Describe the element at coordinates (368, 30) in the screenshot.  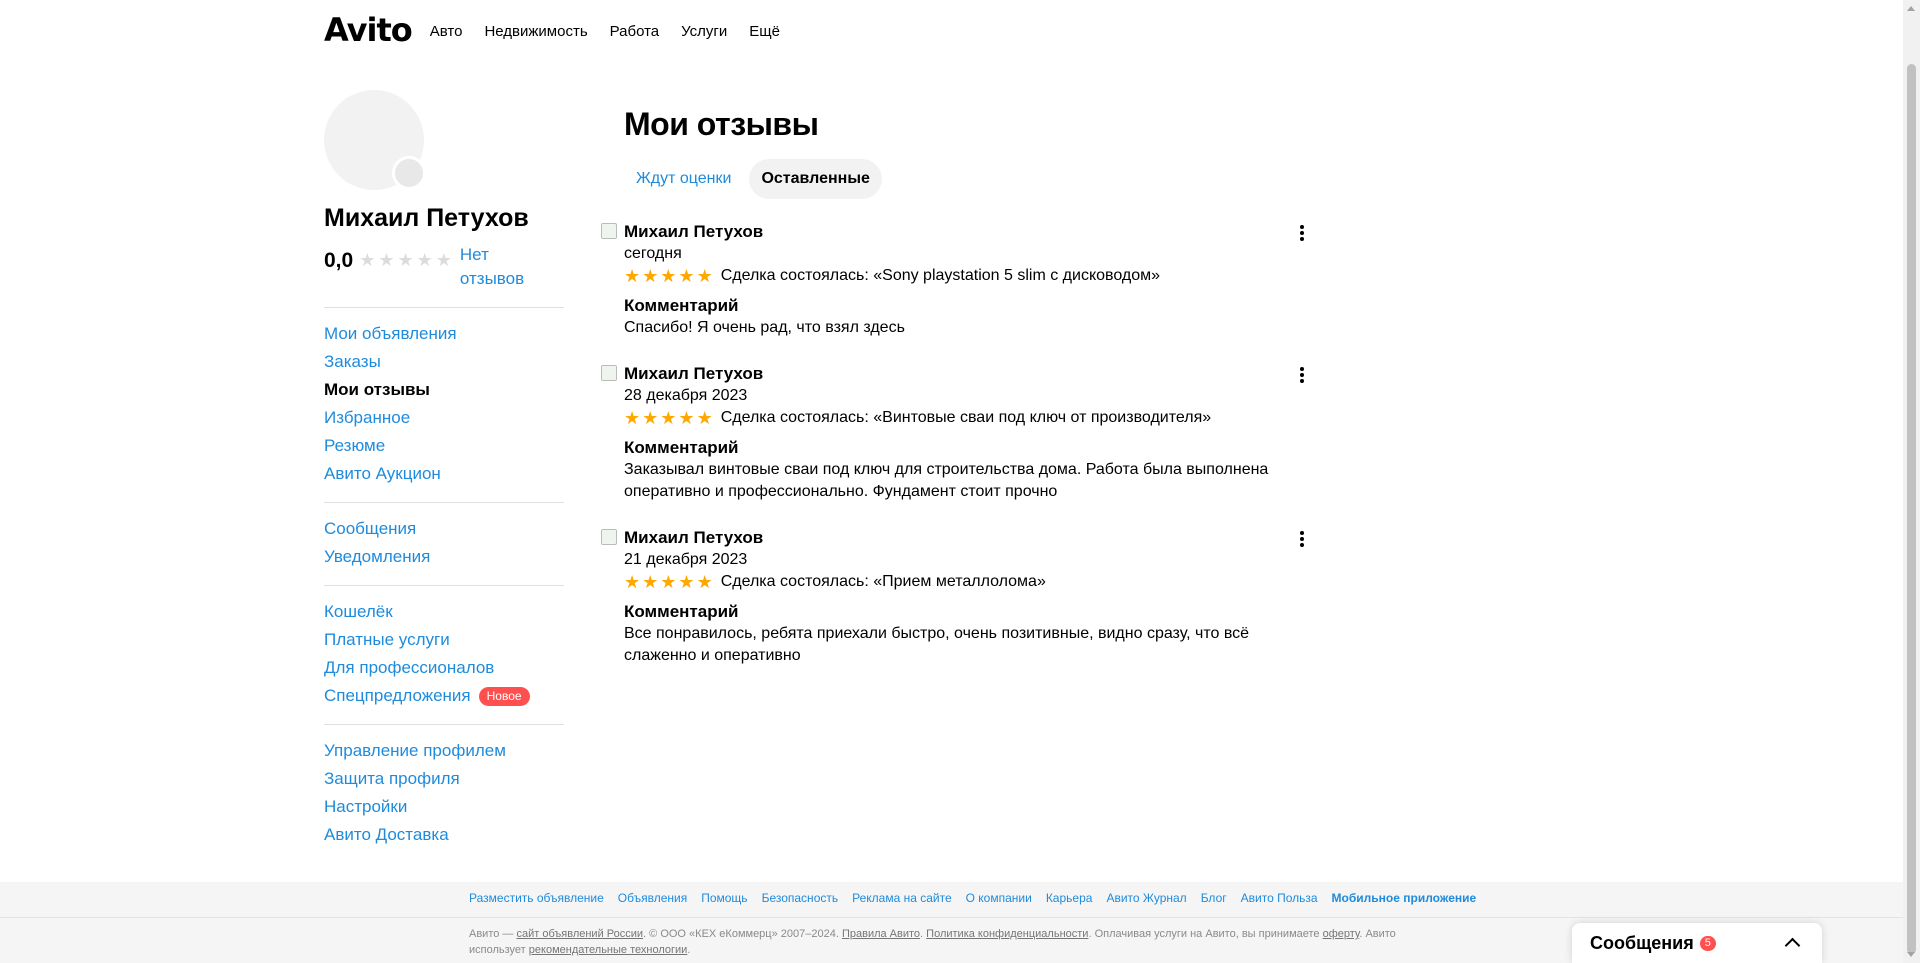
I see `avito-logo: Avito` at that location.